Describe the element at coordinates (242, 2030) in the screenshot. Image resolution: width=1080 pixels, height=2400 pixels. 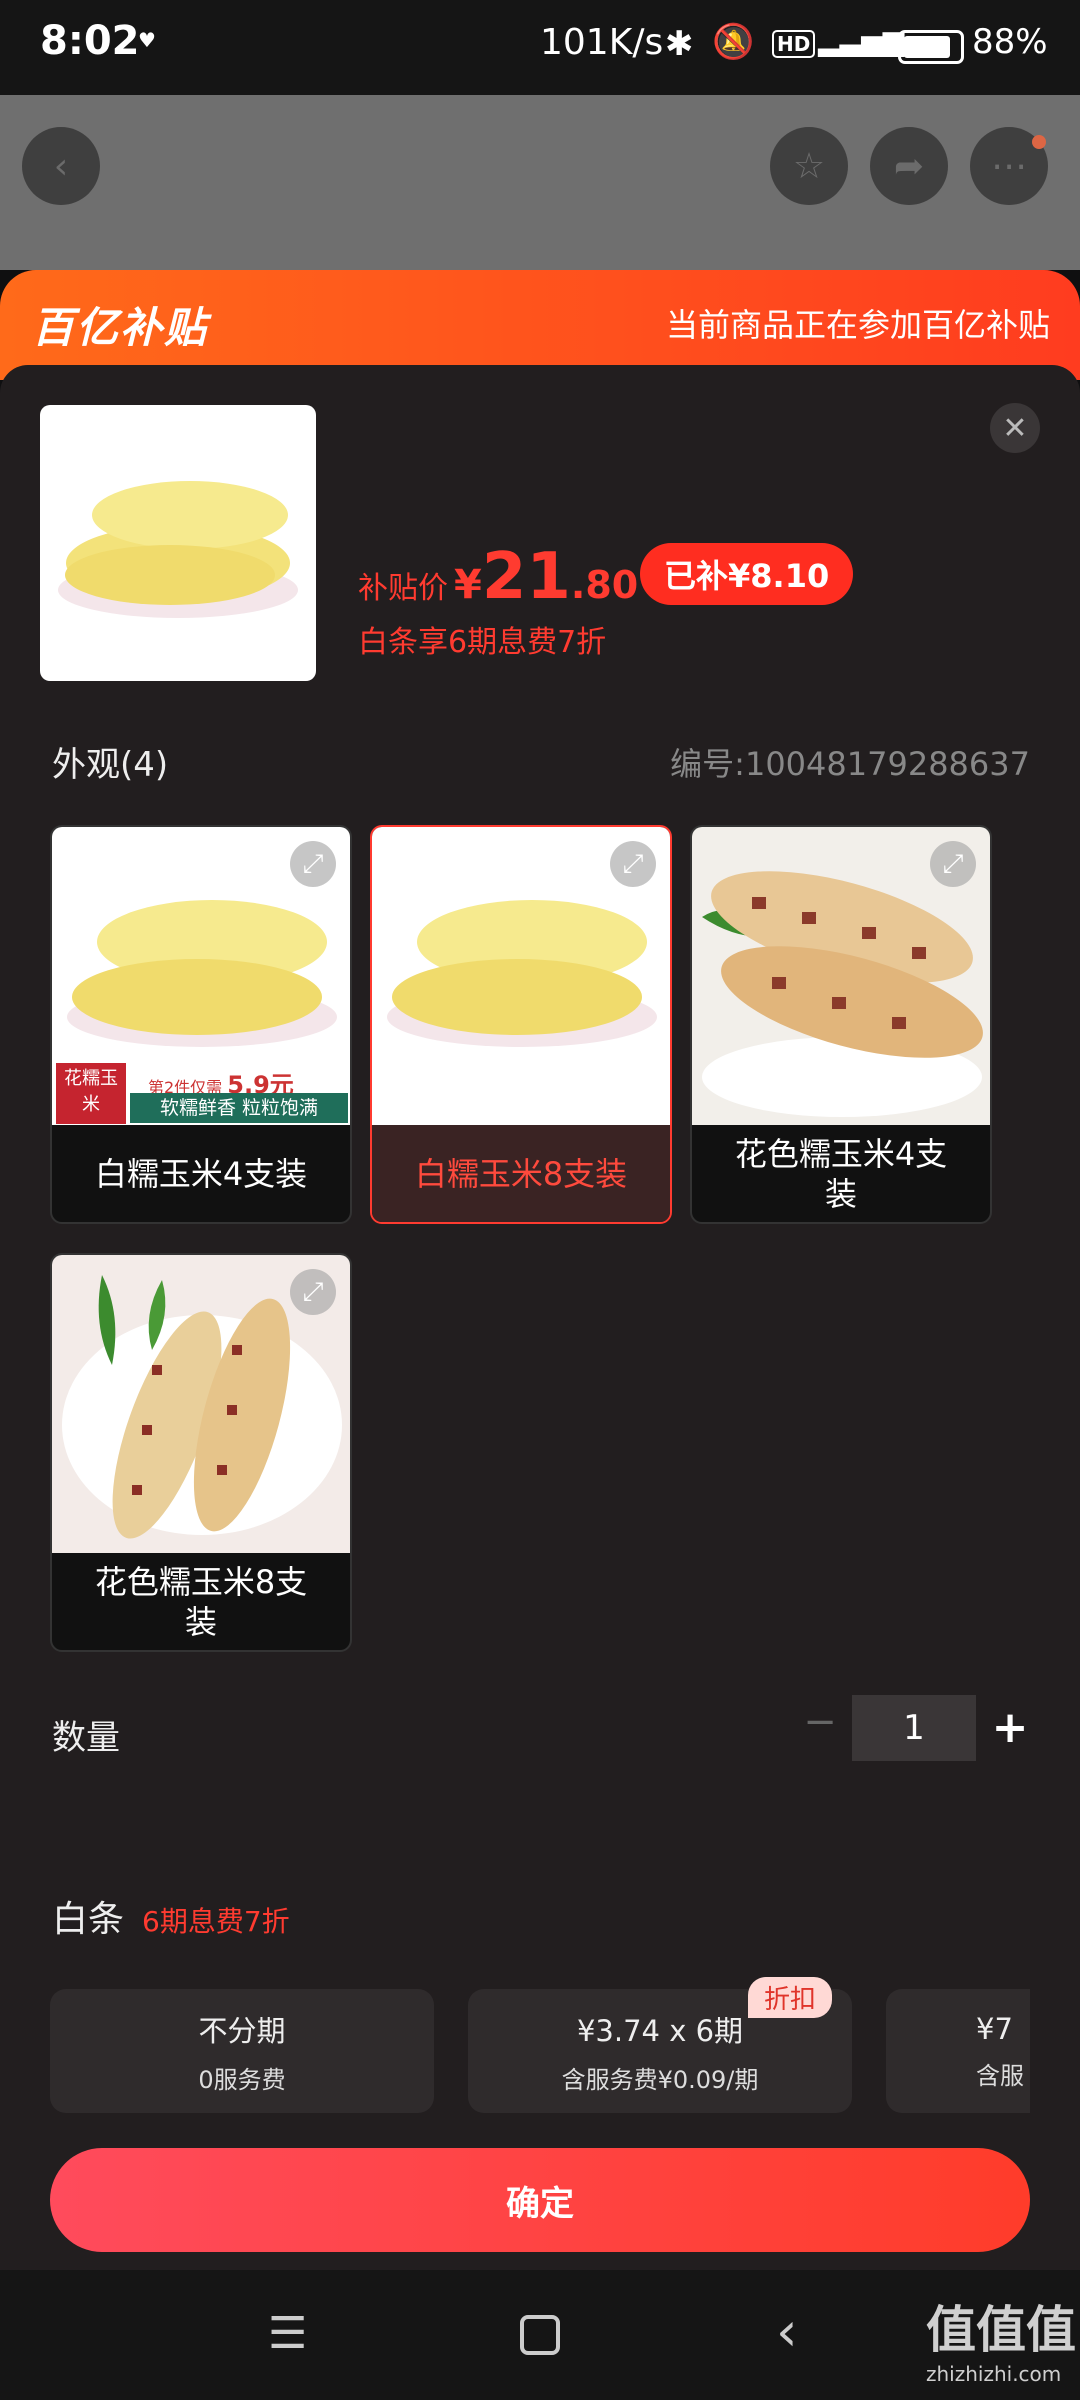
I see `option-title: 不分期` at that location.